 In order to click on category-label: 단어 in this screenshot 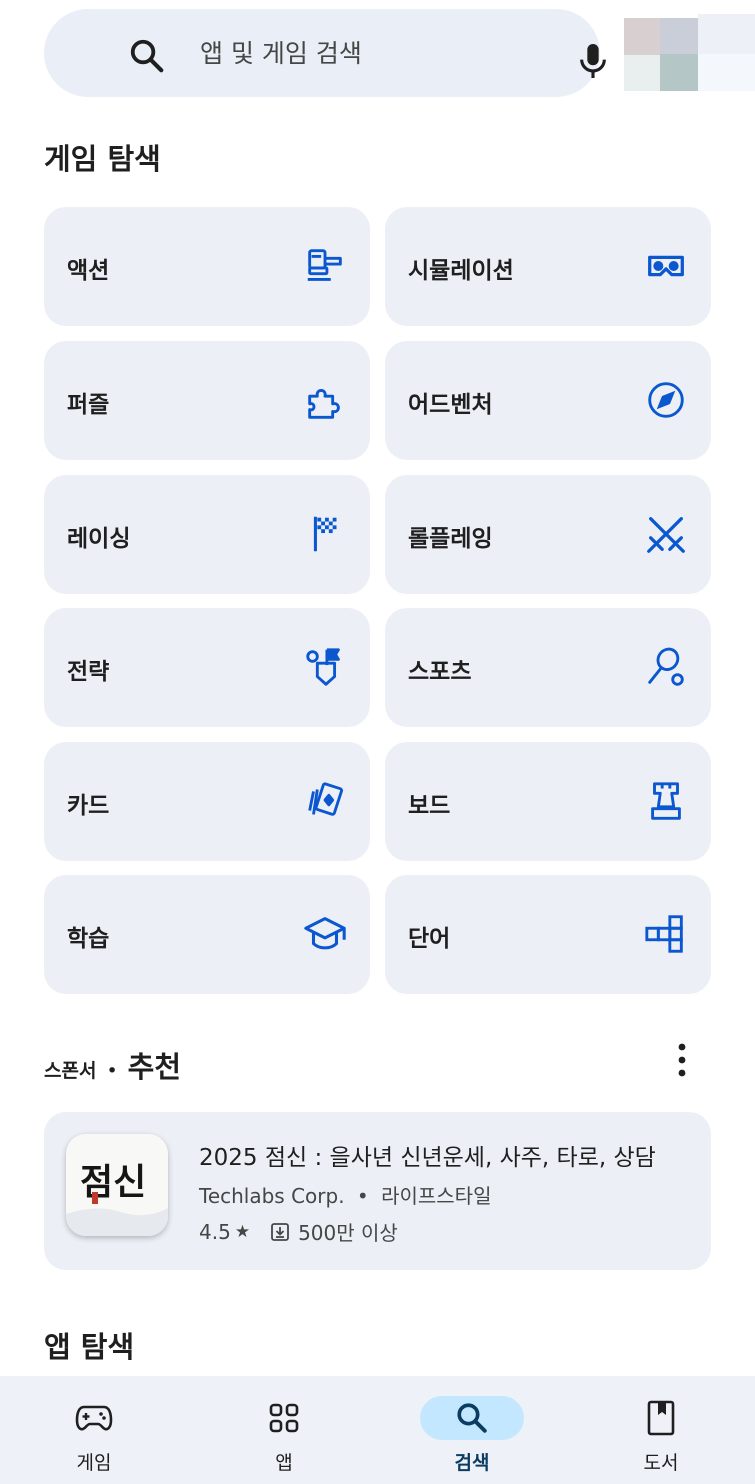, I will do `click(429, 939)`.